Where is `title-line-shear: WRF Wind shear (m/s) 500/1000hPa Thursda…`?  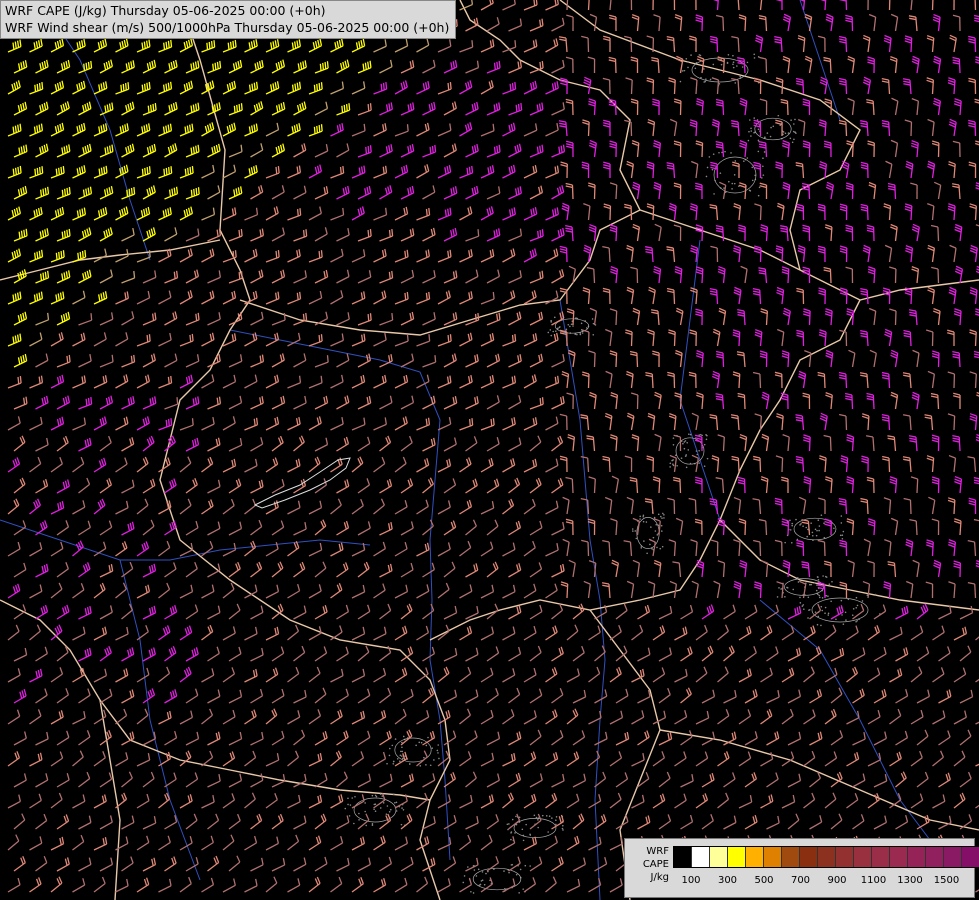
title-line-shear: WRF Wind shear (m/s) 500/1000hPa Thursda… is located at coordinates (227, 27).